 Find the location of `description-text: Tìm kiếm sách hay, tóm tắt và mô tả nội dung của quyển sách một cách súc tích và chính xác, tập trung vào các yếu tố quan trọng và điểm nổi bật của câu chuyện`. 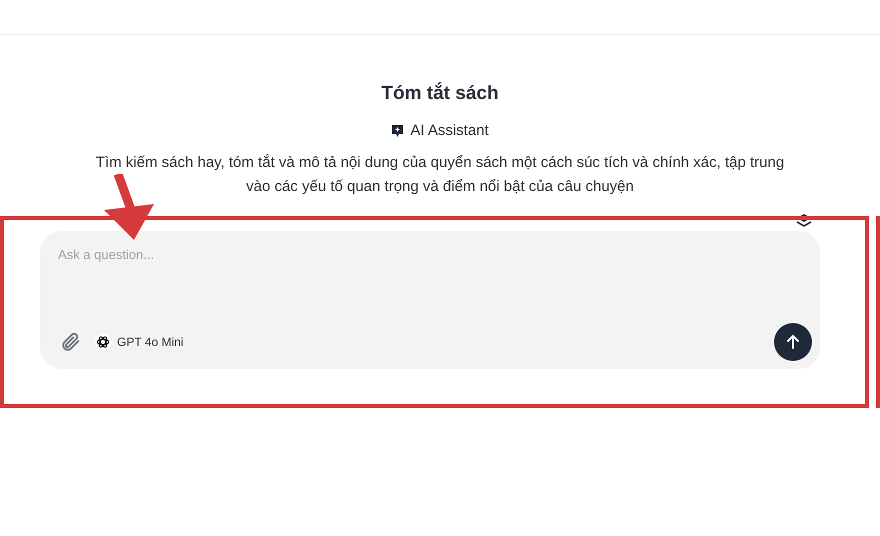

description-text: Tìm kiếm sách hay, tóm tắt và mô tả nội dung của quyển sách một cách súc tích và chính xác, tập trung vào các yếu tố quan trọng và điểm nổi bật của câu chuyện is located at coordinates (440, 175).